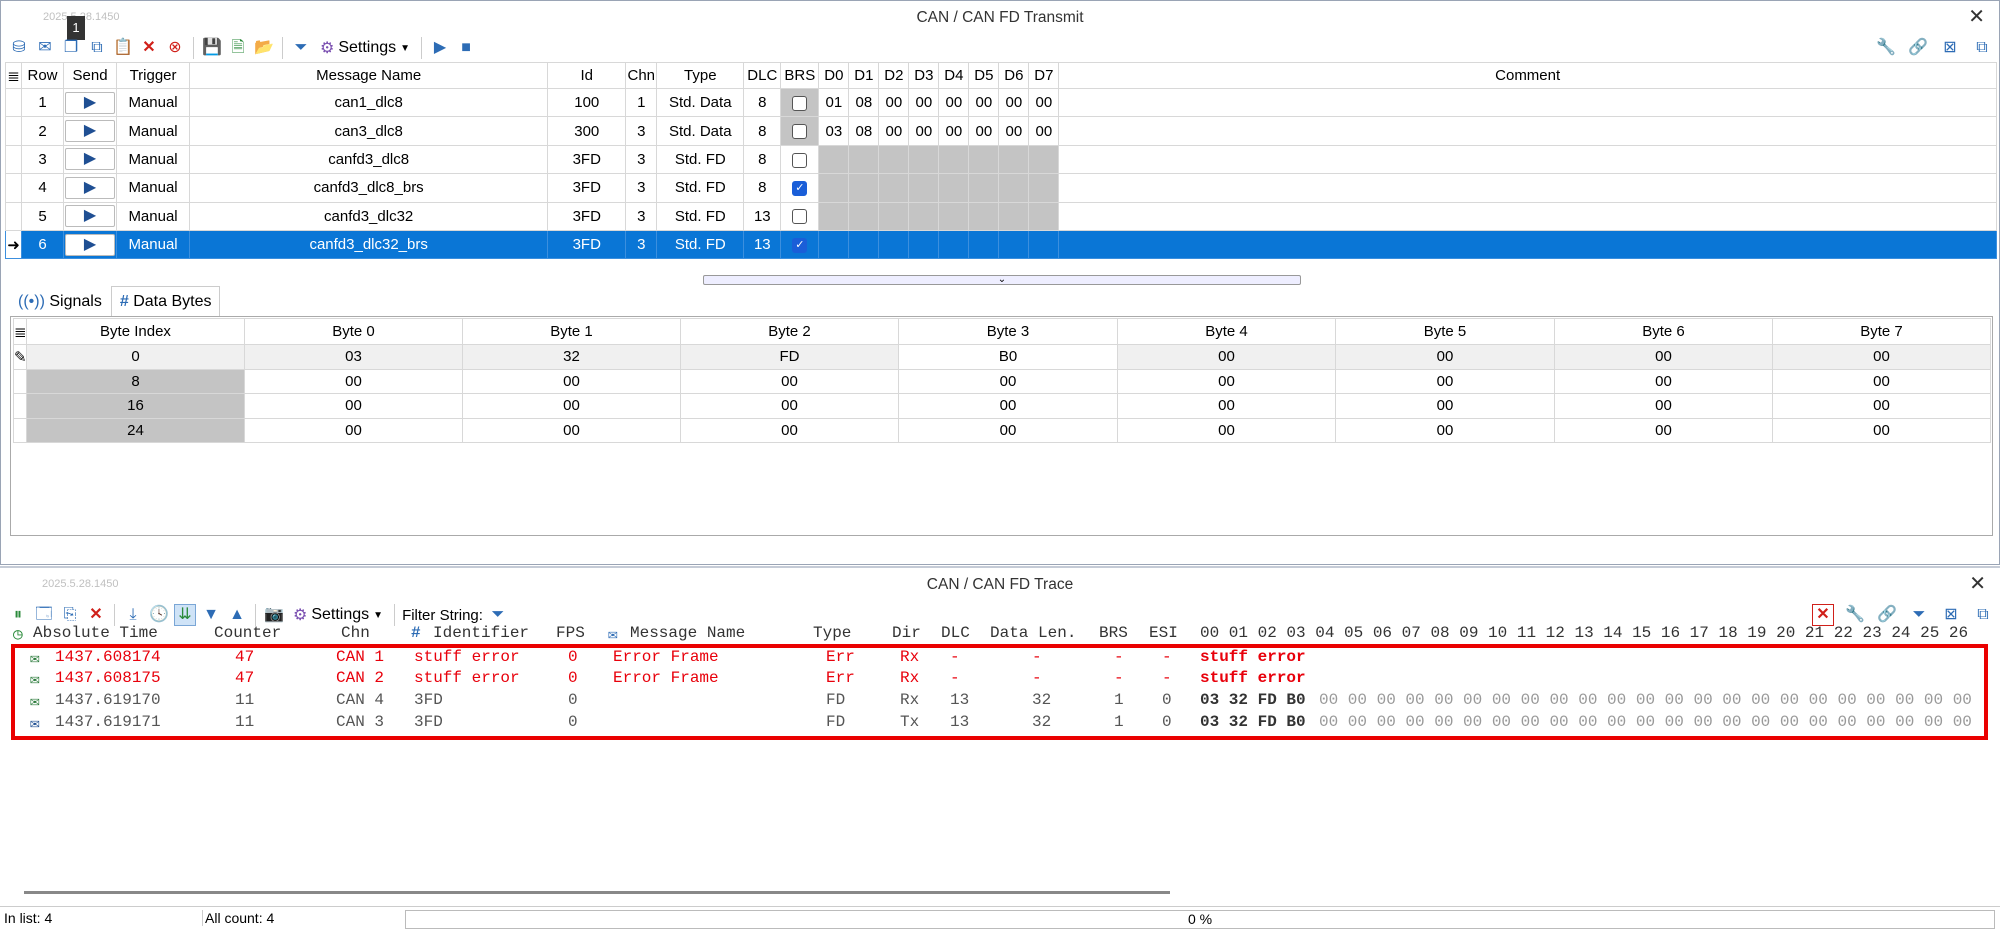  Describe the element at coordinates (571, 357) in the screenshot. I see `byte-value-cell: 32` at that location.